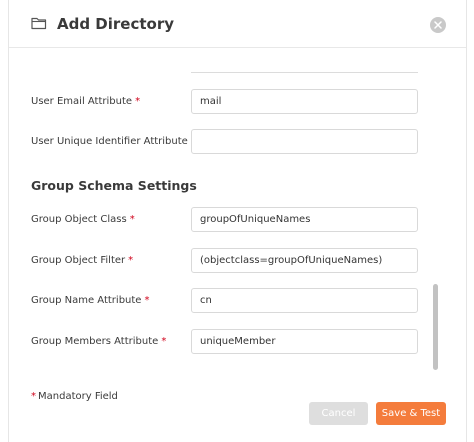 This screenshot has width=474, height=442. What do you see at coordinates (237, 24) in the screenshot?
I see `dialog-header: Add Directory` at bounding box center [237, 24].